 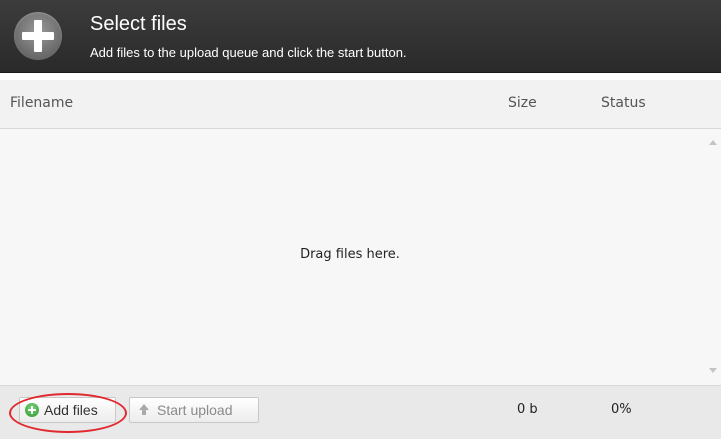 I want to click on column-status: Status, so click(x=623, y=103).